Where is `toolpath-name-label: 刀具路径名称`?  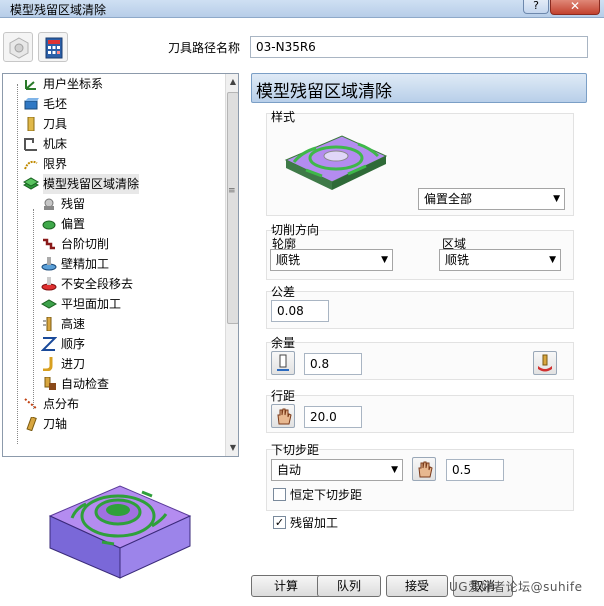 toolpath-name-label: 刀具路径名称 is located at coordinates (204, 48).